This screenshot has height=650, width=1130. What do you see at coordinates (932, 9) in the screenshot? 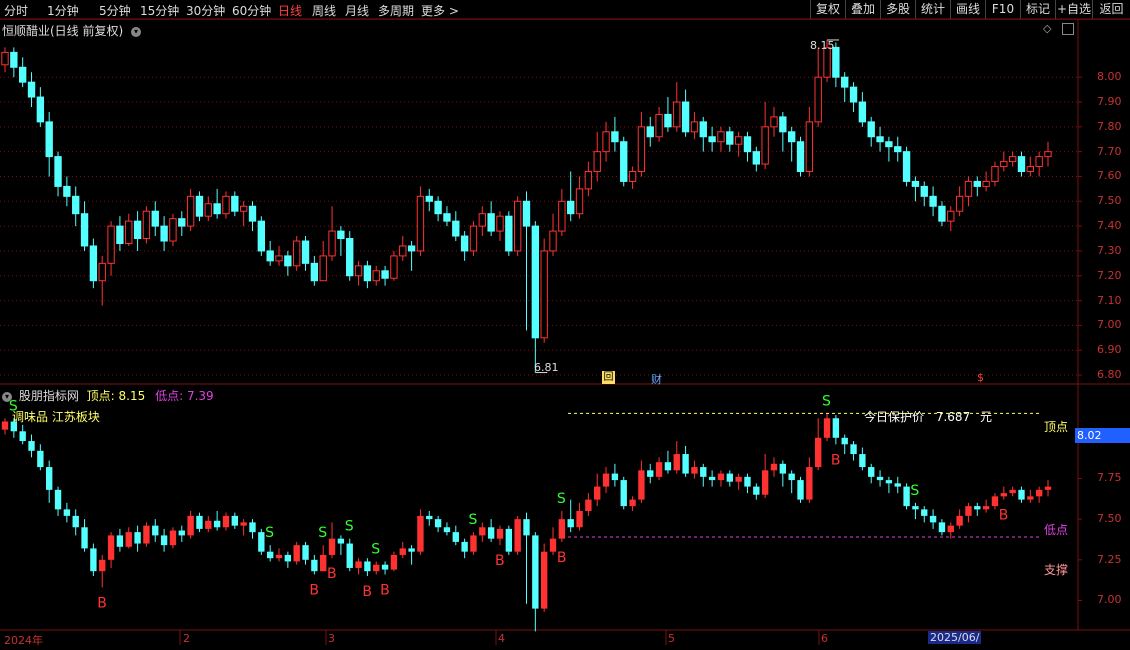
I see `statistics-button: 统计` at bounding box center [932, 9].